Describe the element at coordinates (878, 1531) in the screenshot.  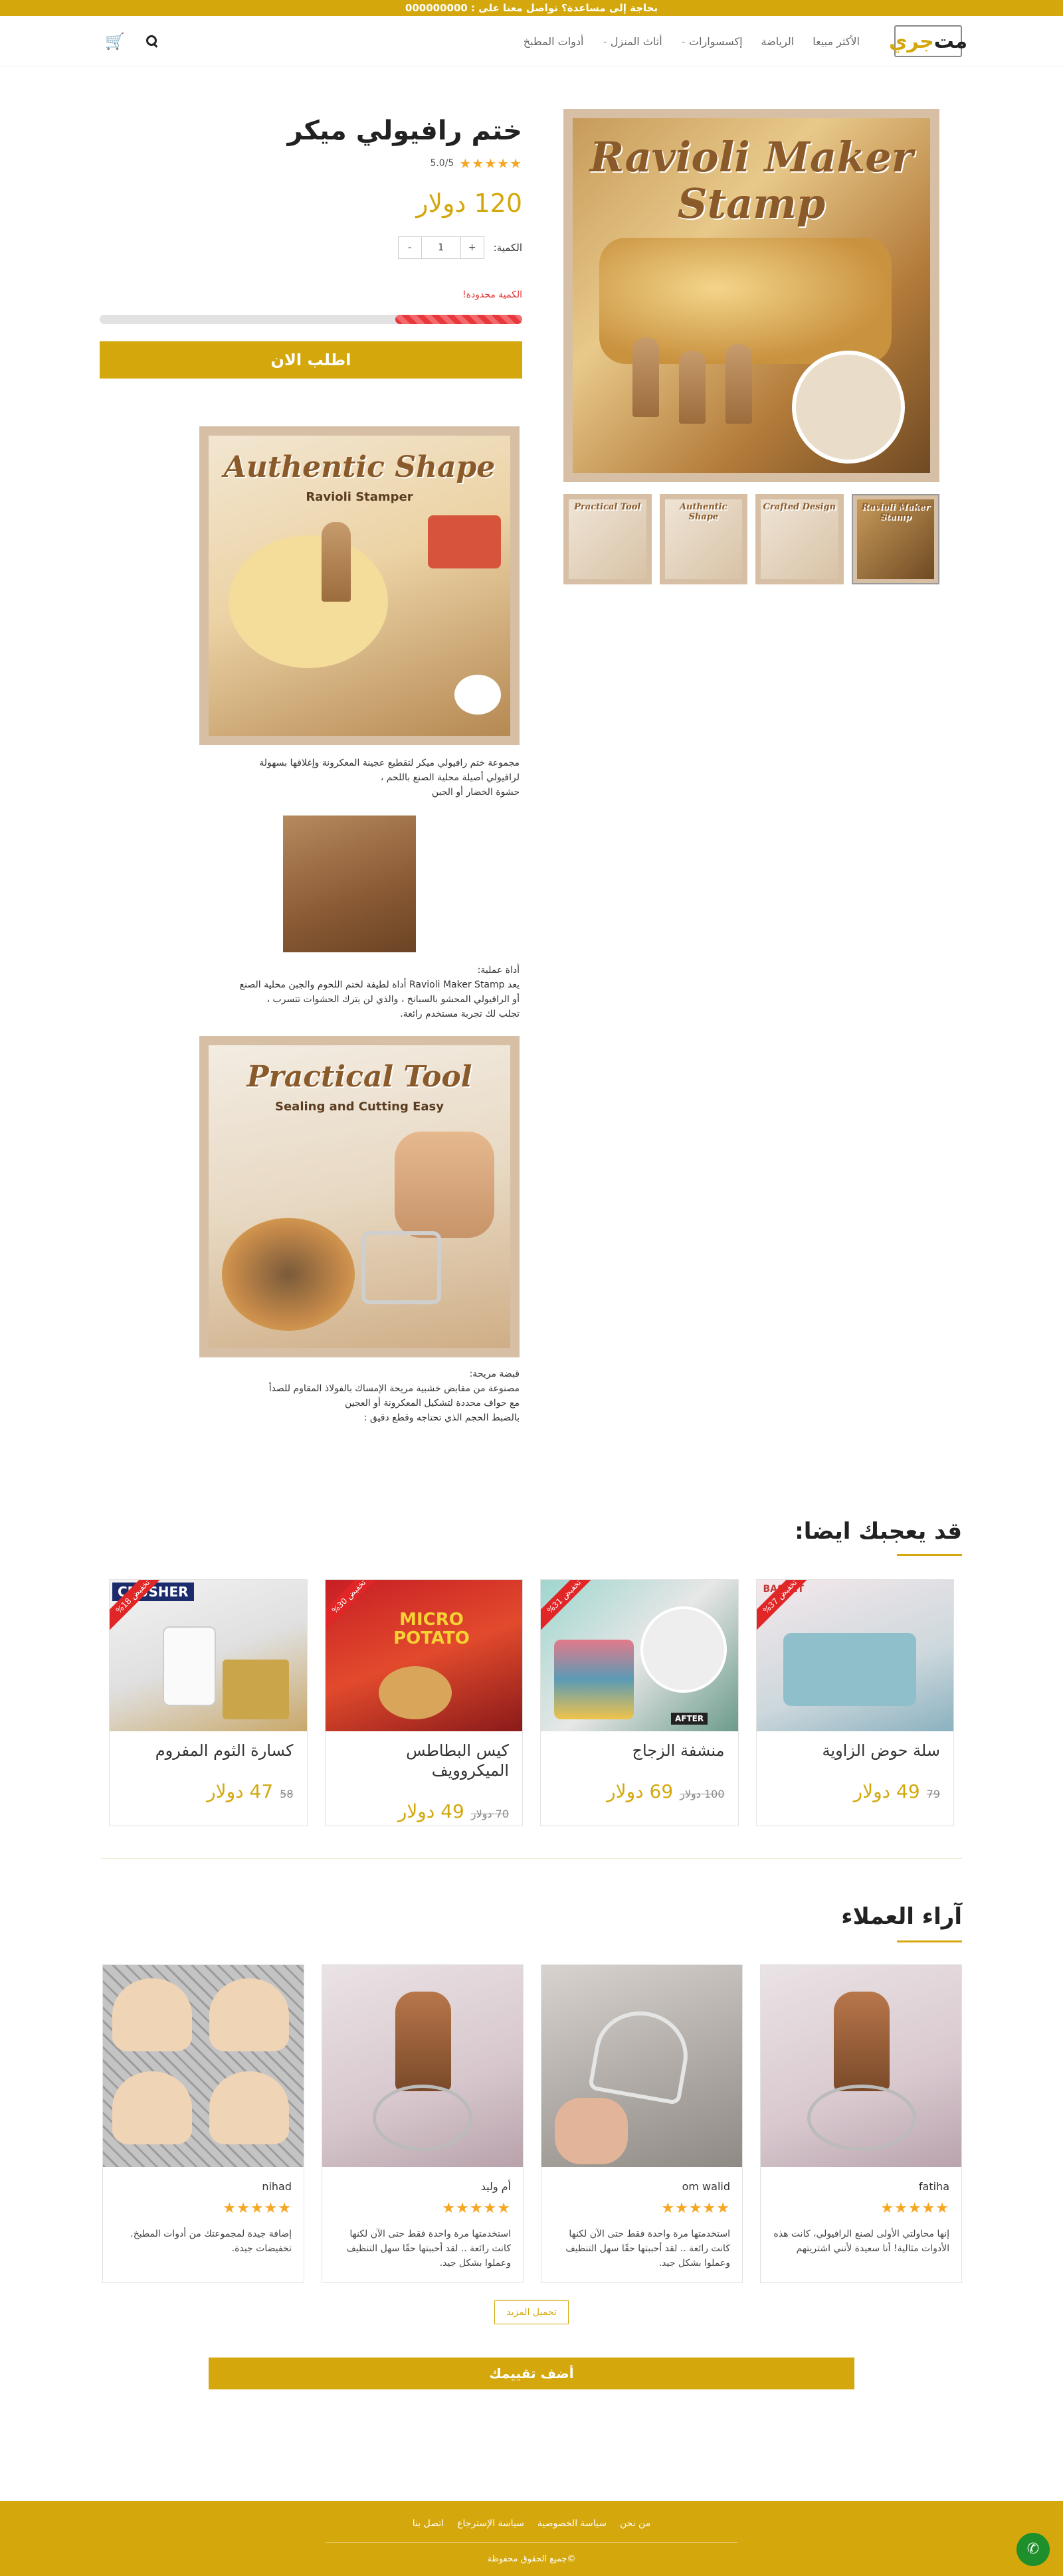
I see `recommended-title: قد يعجبك ايضا:` at that location.